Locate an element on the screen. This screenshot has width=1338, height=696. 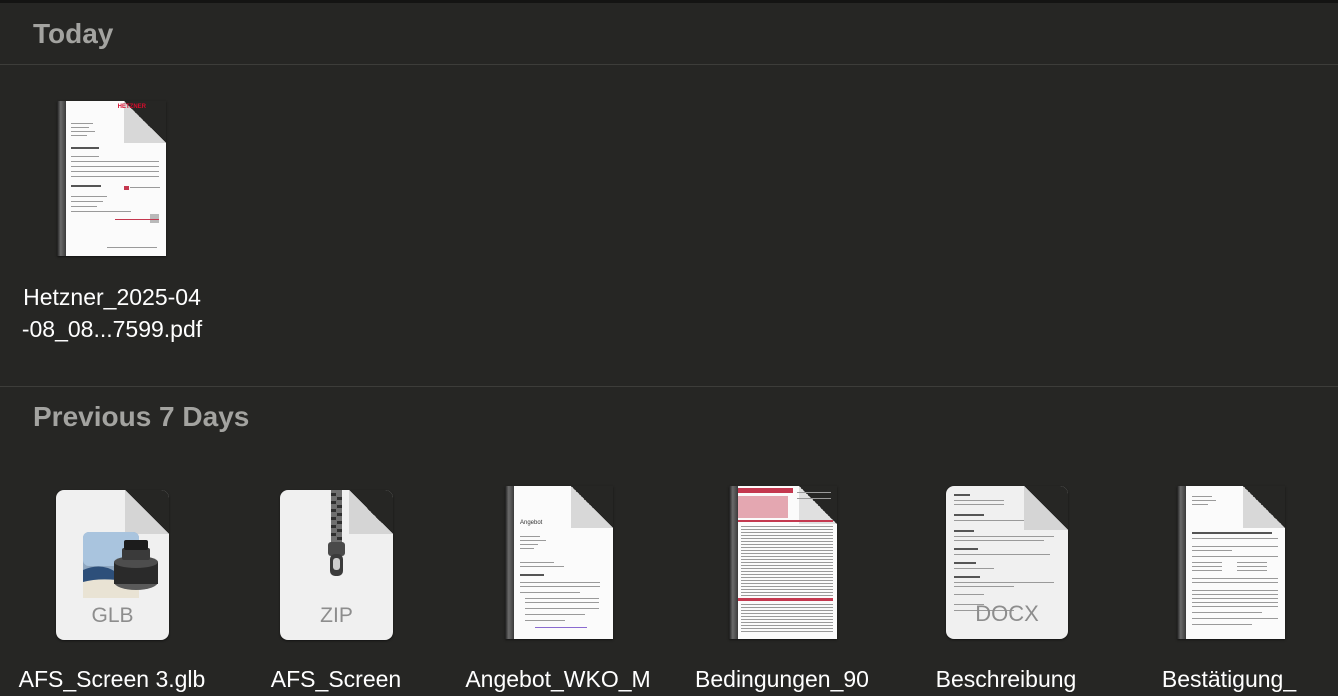
thumb-brand-logo: HETZNER is located at coordinates (131, 107).